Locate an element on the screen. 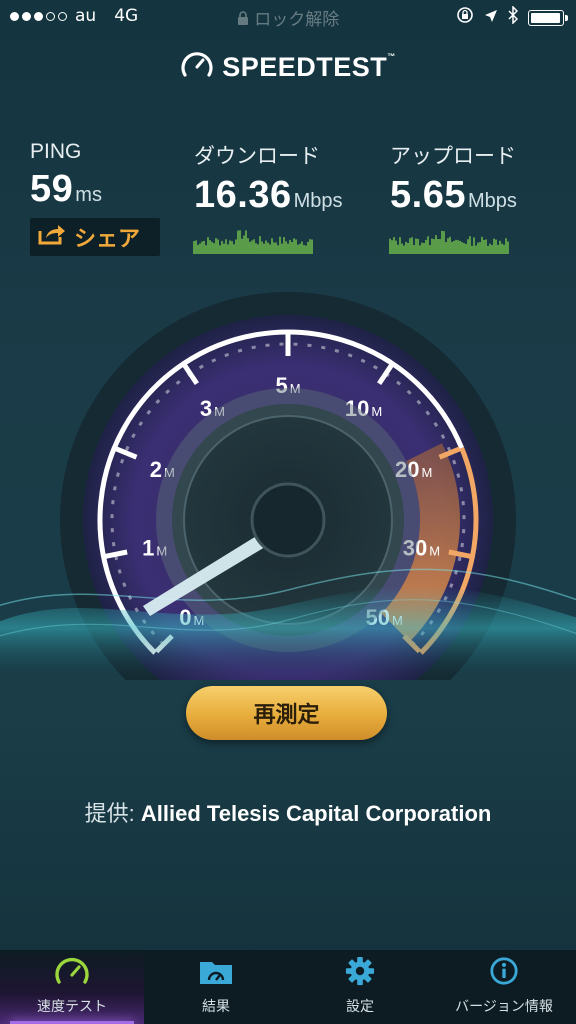 The width and height of the screenshot is (576, 1024). tab-label-speed-test: 速度テスト is located at coordinates (72, 1007).